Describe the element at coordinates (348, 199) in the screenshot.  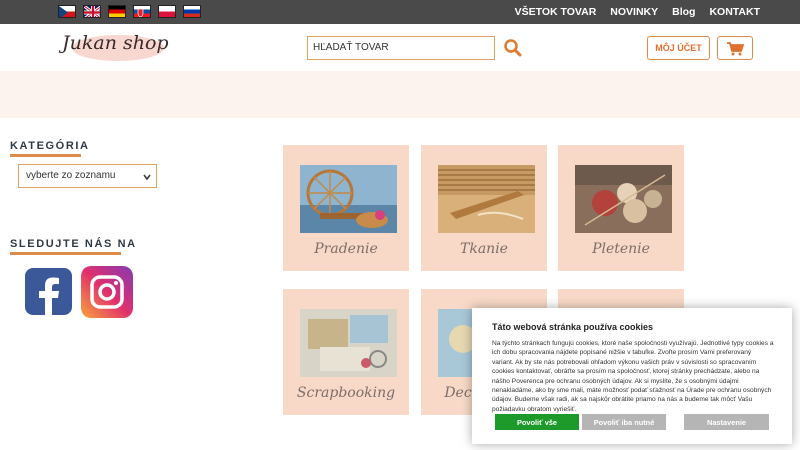
I see `spinning-wheel-image` at that location.